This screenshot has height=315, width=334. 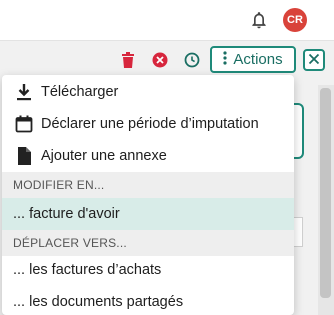 I want to click on menu-item-move-purchase-invoices: ... les factures d’achats, so click(x=148, y=270).